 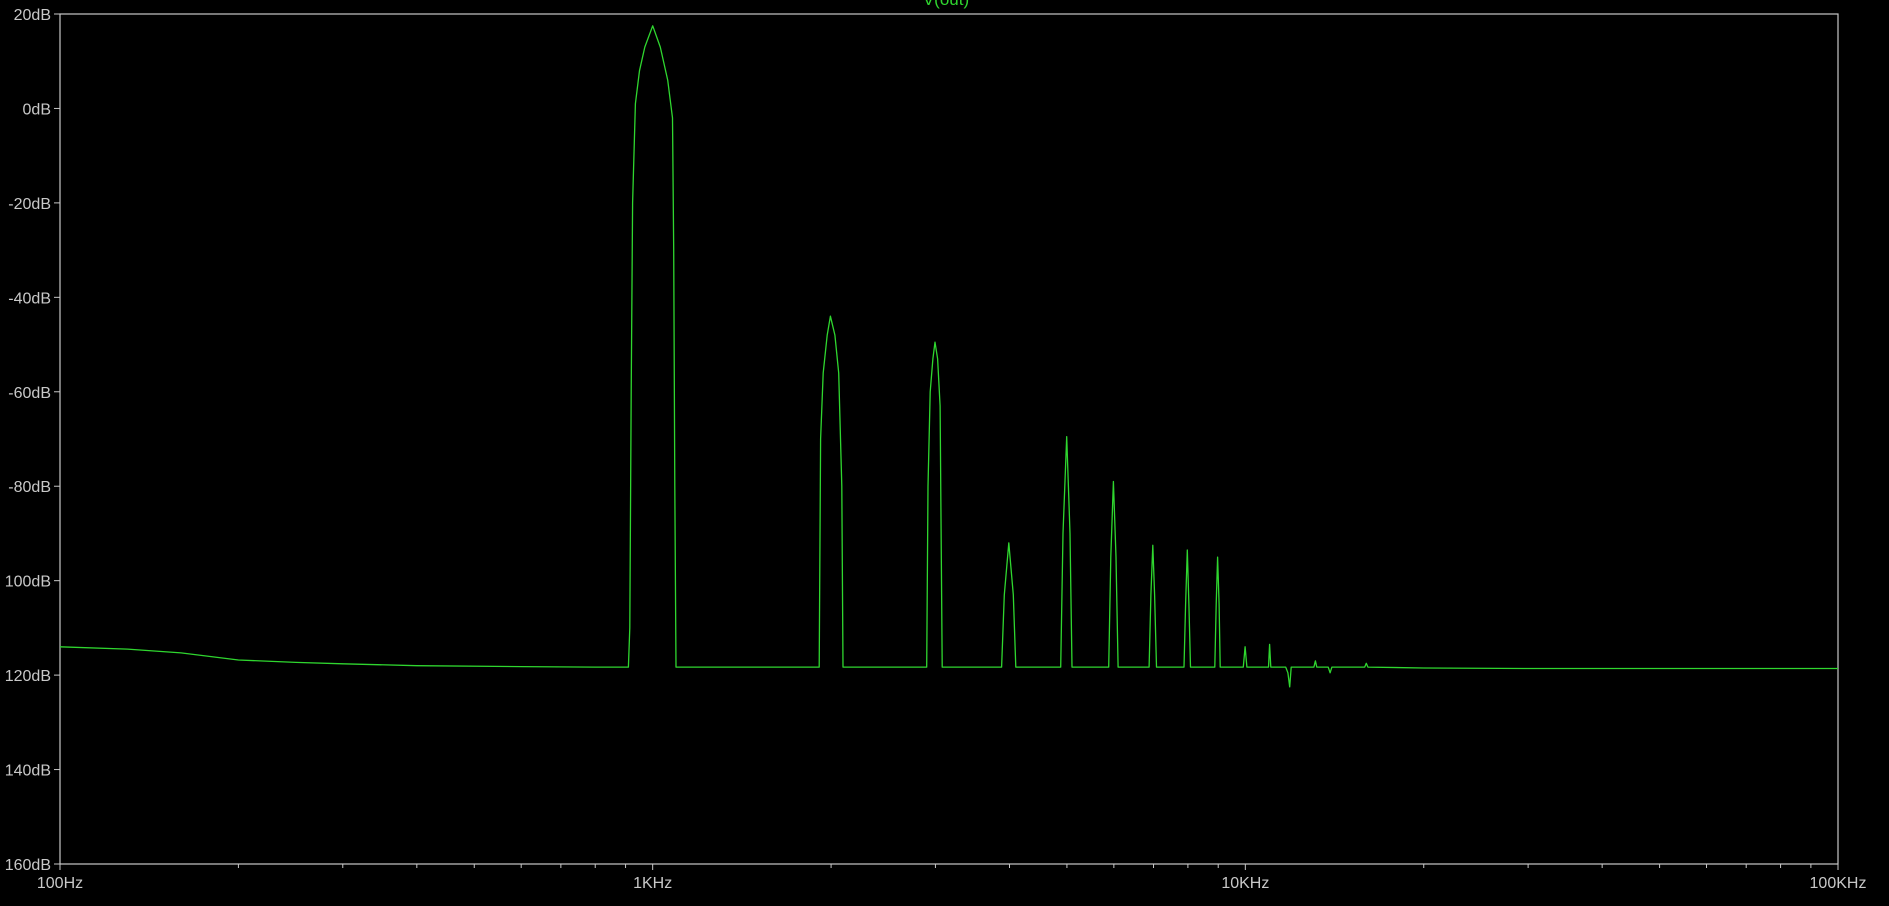 I want to click on x-tick-label: 100Hz, so click(x=60, y=883).